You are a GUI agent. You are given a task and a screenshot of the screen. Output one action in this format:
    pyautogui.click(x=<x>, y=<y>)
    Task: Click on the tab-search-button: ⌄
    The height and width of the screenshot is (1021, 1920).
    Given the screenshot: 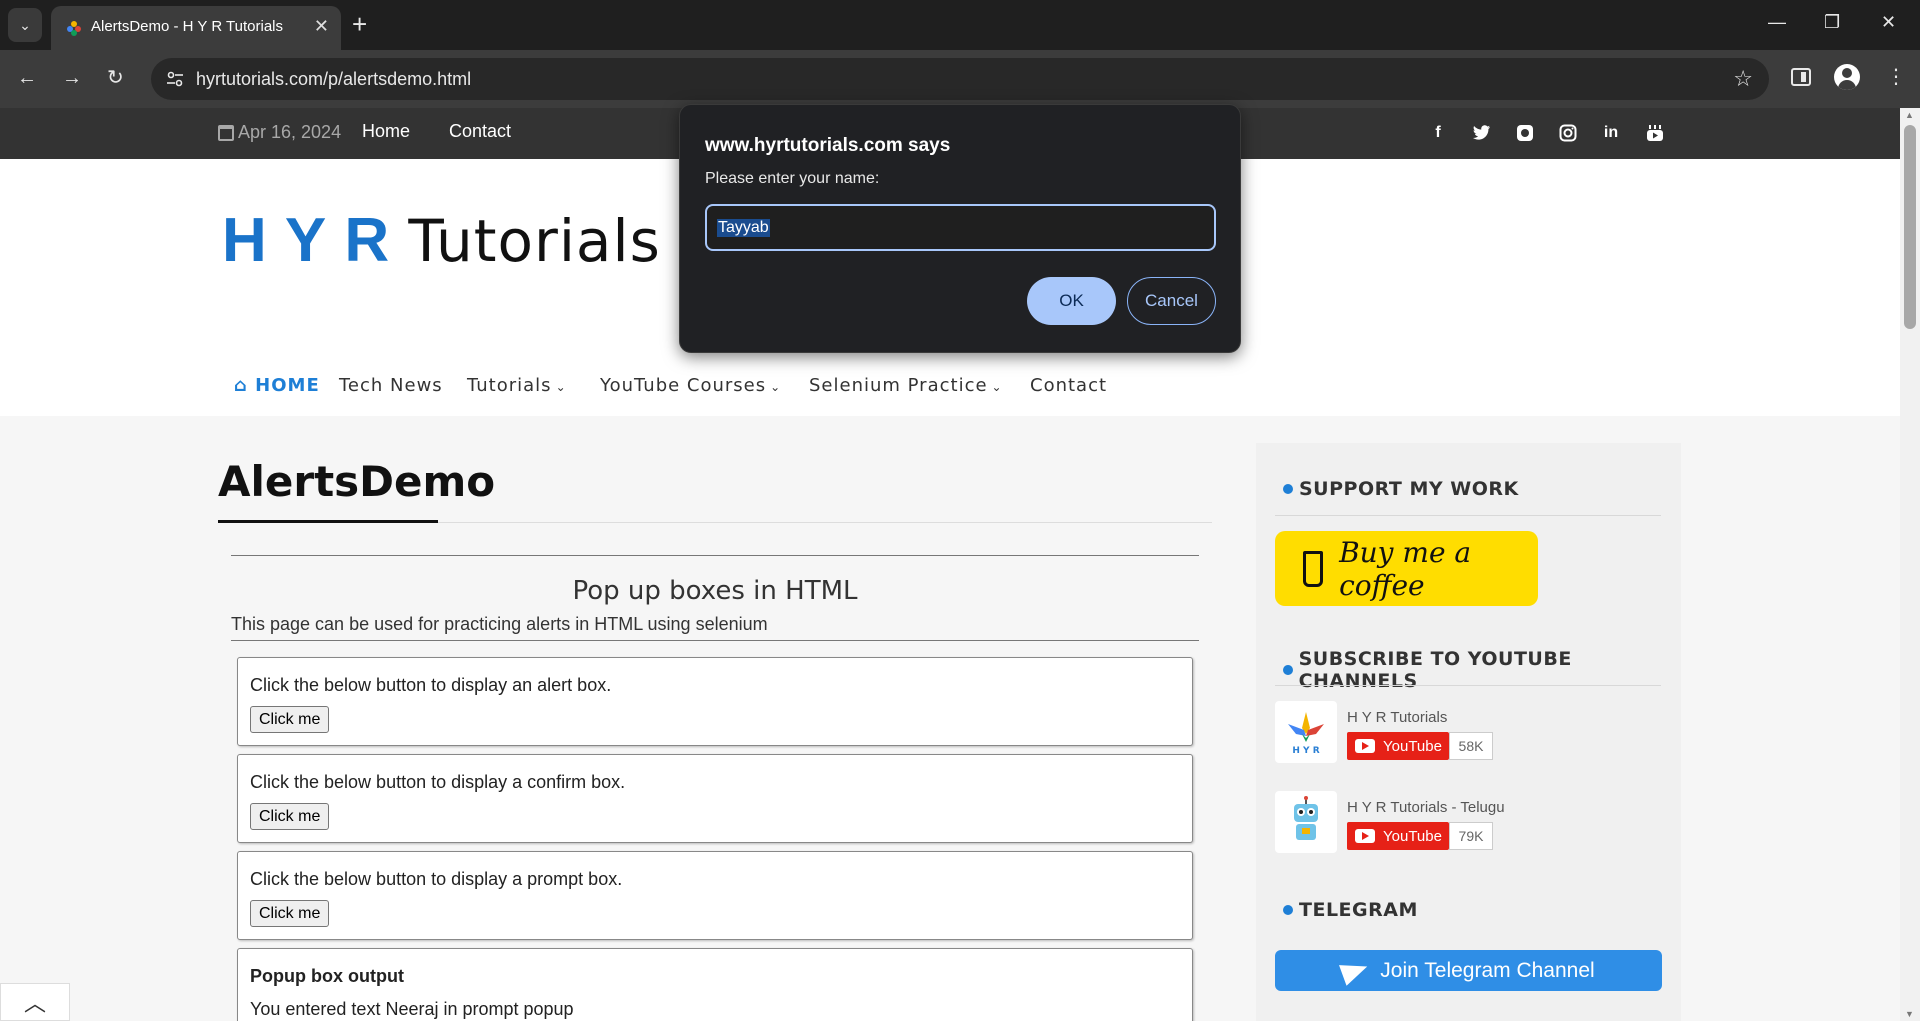 What is the action you would take?
    pyautogui.click(x=25, y=25)
    